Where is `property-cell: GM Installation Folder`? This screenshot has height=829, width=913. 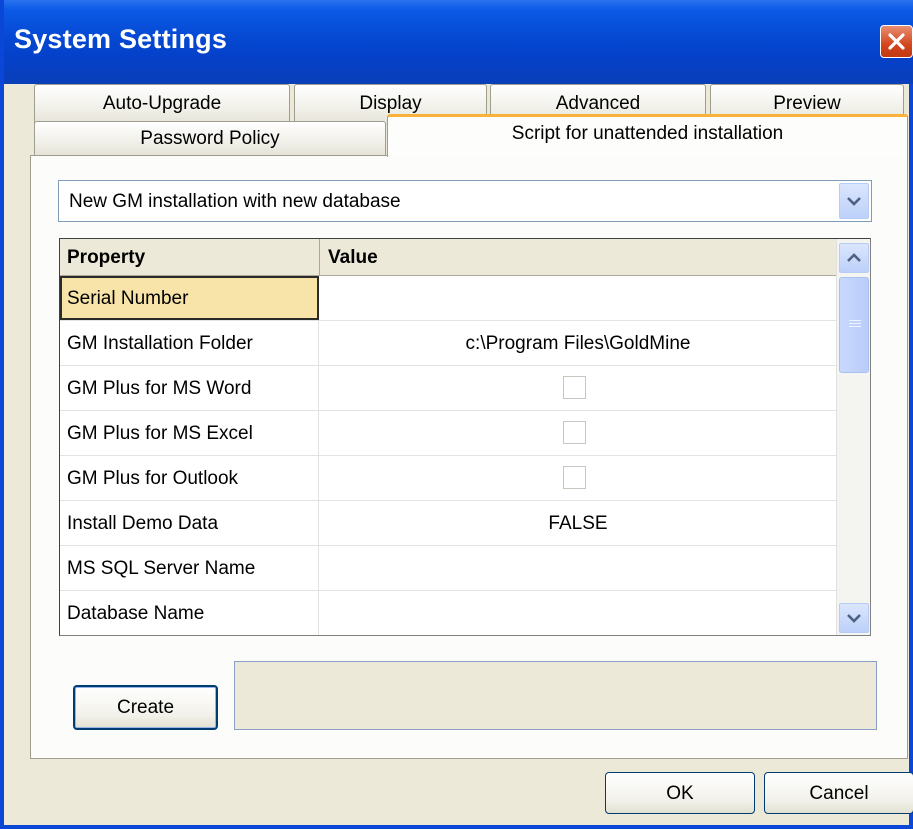
property-cell: GM Installation Folder is located at coordinates (189, 343).